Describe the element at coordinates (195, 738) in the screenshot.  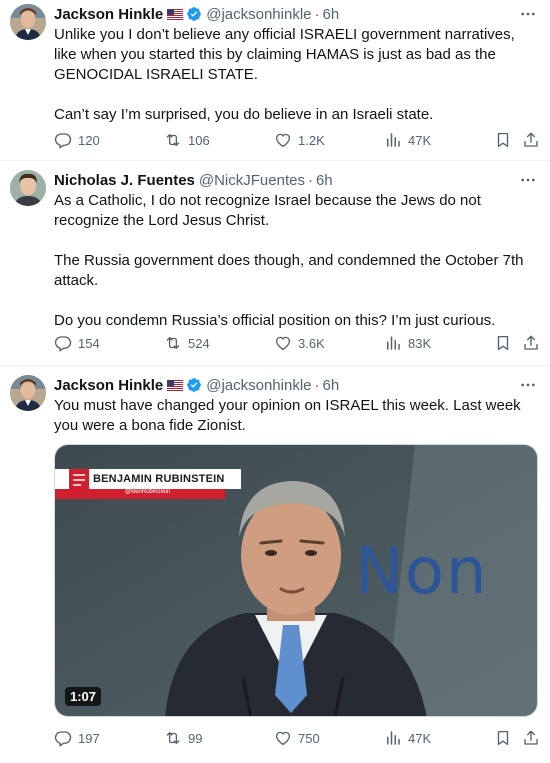
I see `repost-count: 99` at that location.